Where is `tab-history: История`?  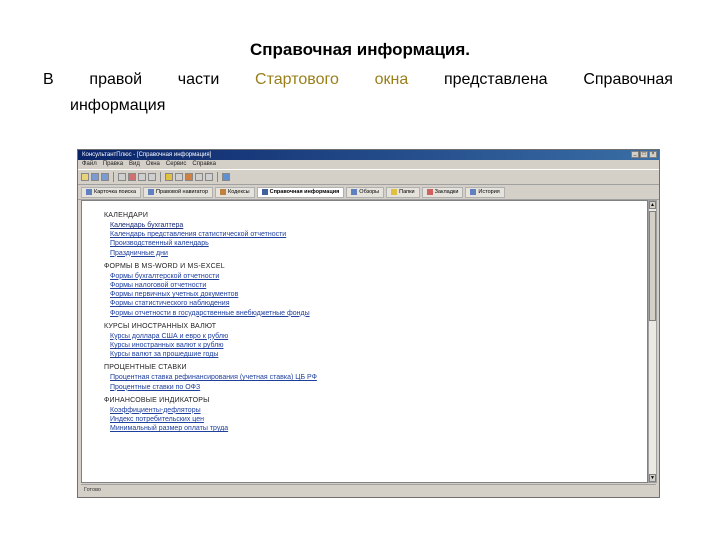 tab-history: История is located at coordinates (485, 192).